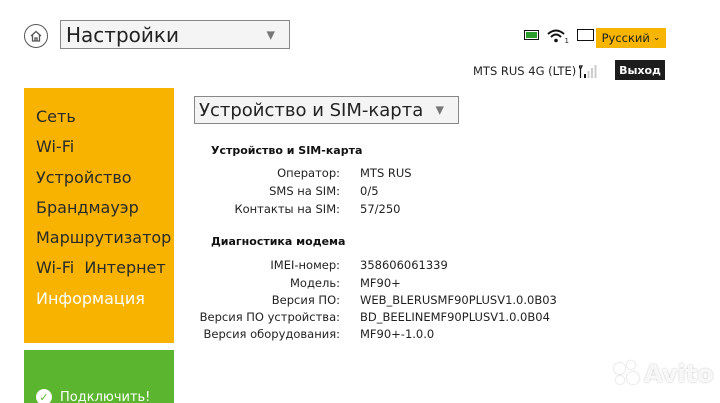  I want to click on section-select-value: Устройство и SIM-карта, so click(311, 110).